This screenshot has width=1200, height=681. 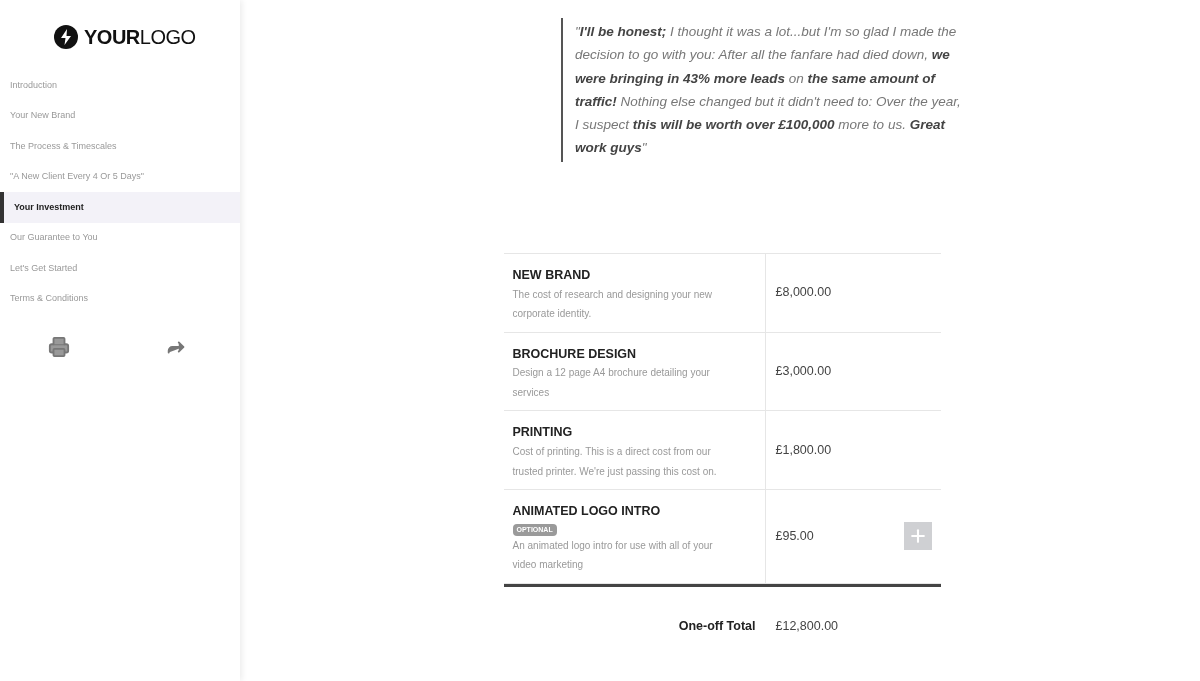 I want to click on nav-item: Terms & Conditions, so click(x=120, y=298).